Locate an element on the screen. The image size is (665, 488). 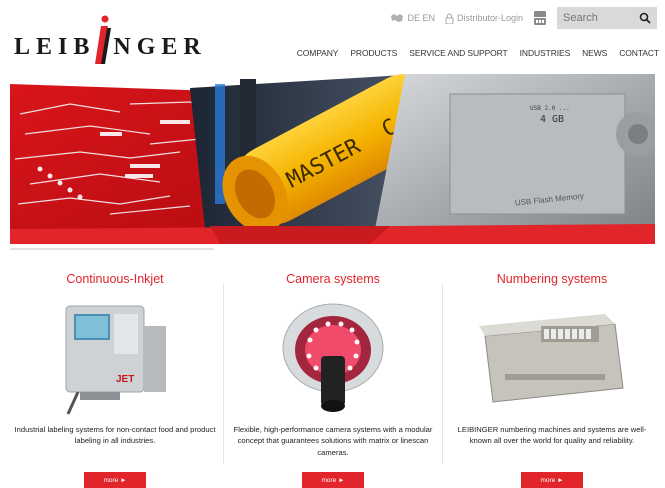
language-switcher: DE EN is located at coordinates (412, 18).